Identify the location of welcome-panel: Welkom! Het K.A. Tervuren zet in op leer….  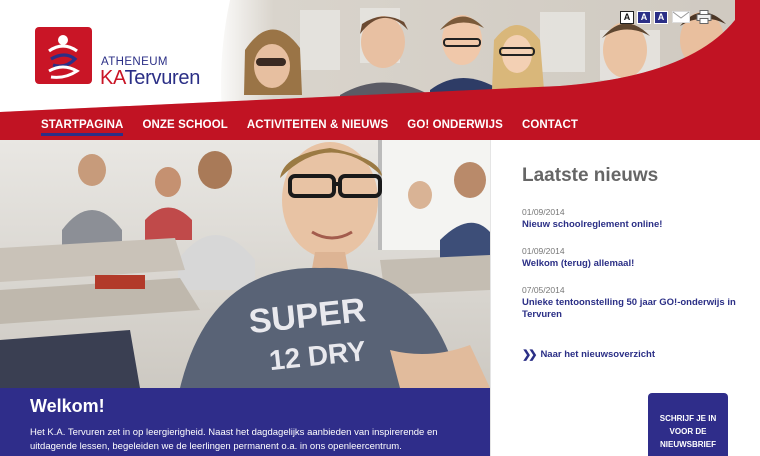
(245, 422).